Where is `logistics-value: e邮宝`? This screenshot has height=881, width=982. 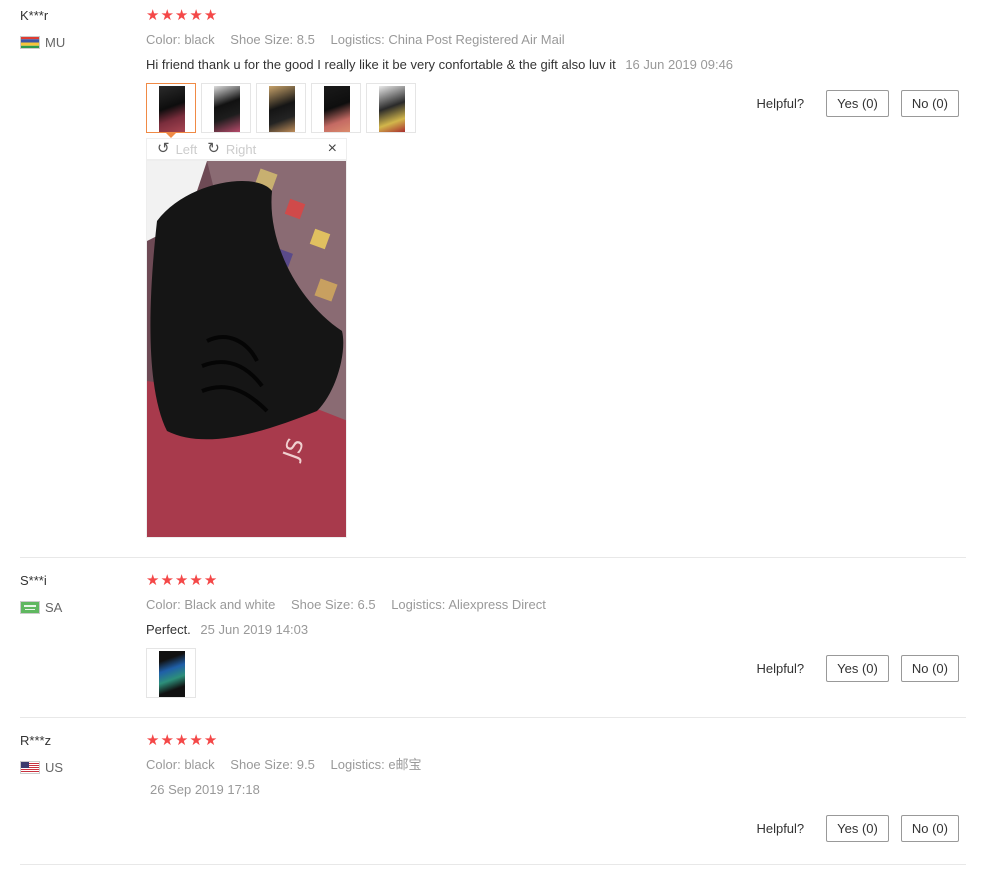
logistics-value: e邮宝 is located at coordinates (405, 764).